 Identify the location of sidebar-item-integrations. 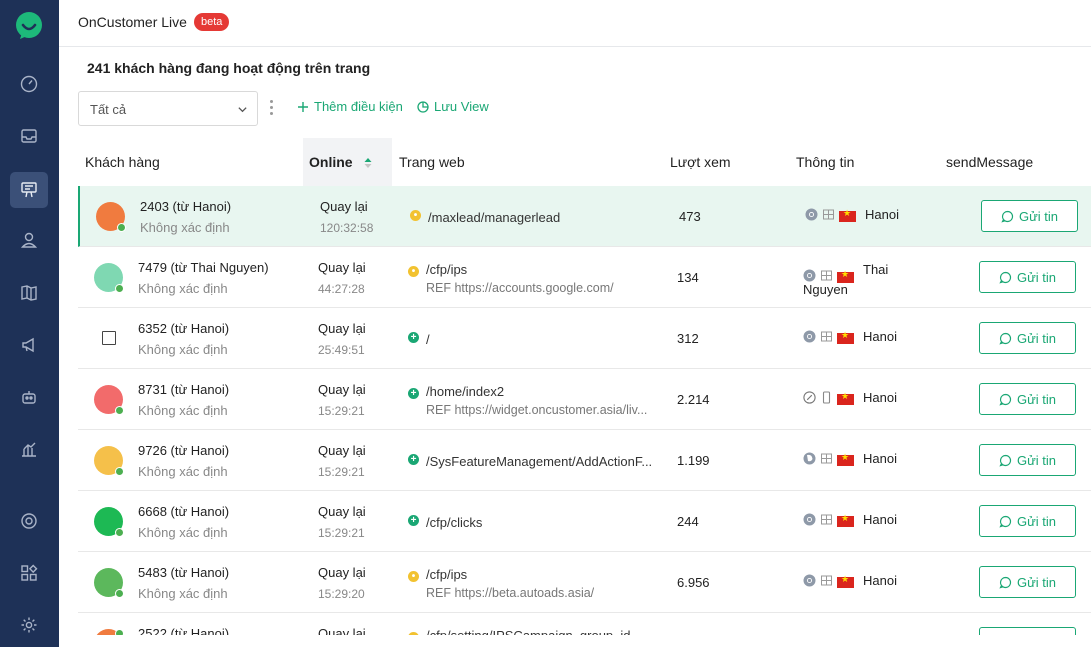
(29, 521).